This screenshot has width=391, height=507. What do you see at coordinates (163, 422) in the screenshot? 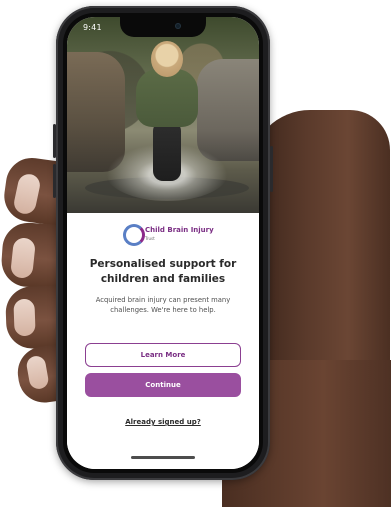
I see `already-signed-up-link: Already signed up?` at bounding box center [163, 422].